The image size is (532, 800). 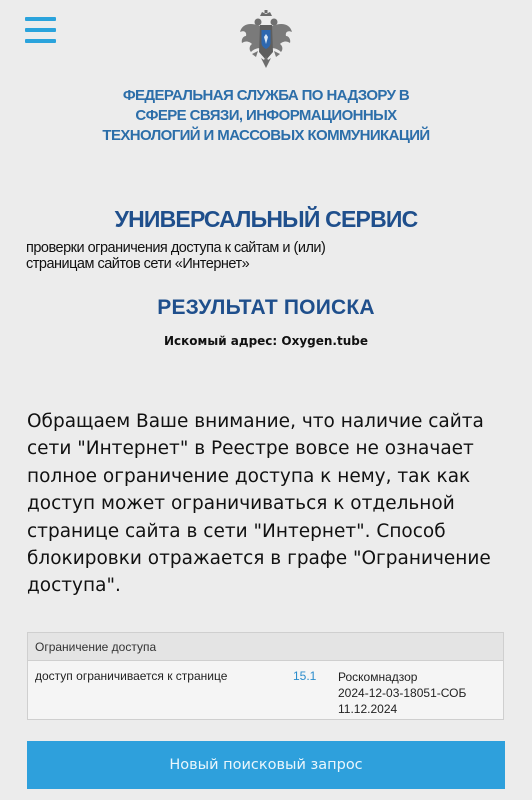 What do you see at coordinates (131, 676) in the screenshot?
I see `restriction-cell: доступ ограничивается к странице` at bounding box center [131, 676].